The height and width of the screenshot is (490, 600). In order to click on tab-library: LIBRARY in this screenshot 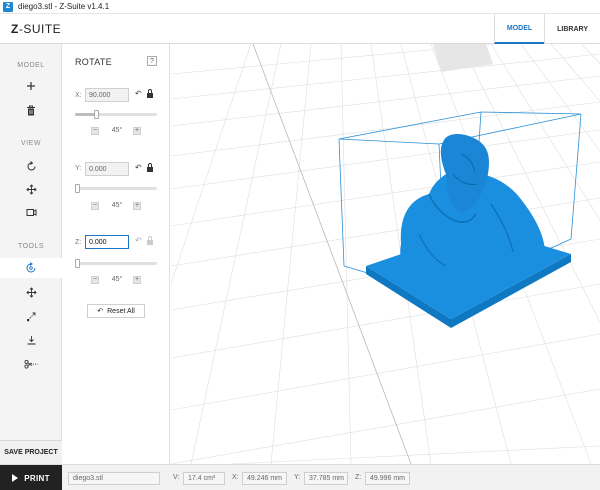, I will do `click(572, 29)`.